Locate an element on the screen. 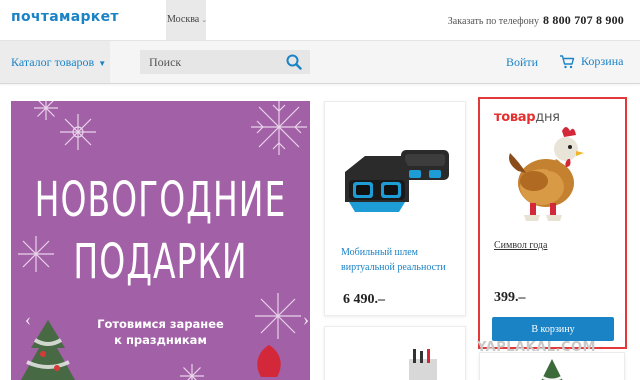 The image size is (640, 380). phone-info: Заказать по телефону 8 800 707 8 900 is located at coordinates (536, 20).